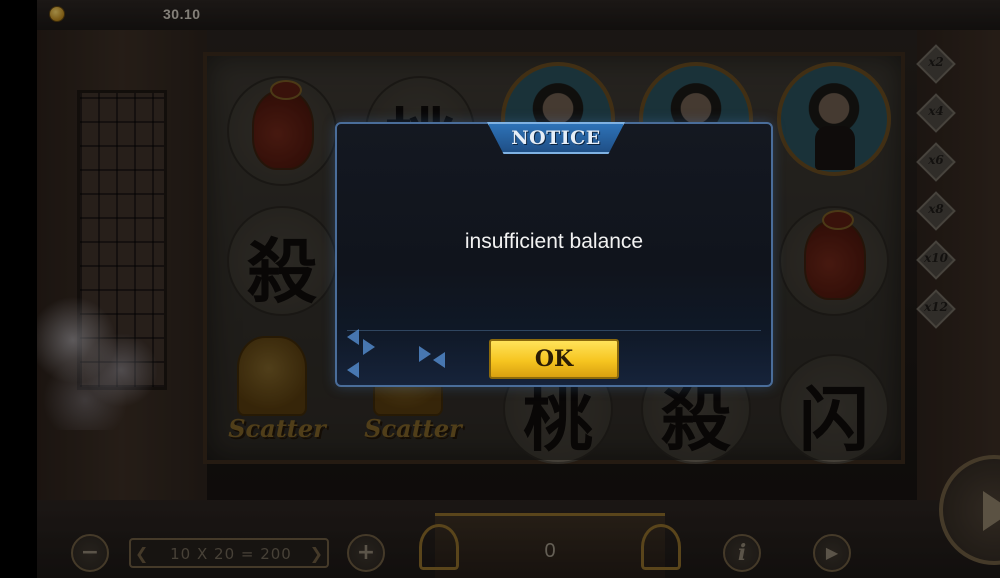  Describe the element at coordinates (554, 330) in the screenshot. I see `dialog-divider` at that location.